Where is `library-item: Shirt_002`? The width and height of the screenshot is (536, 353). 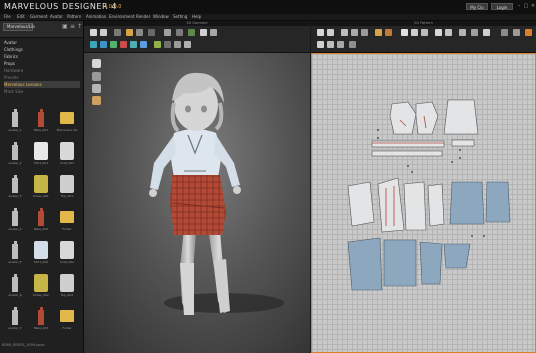 library-item: Shirt_002 is located at coordinates (41, 254).